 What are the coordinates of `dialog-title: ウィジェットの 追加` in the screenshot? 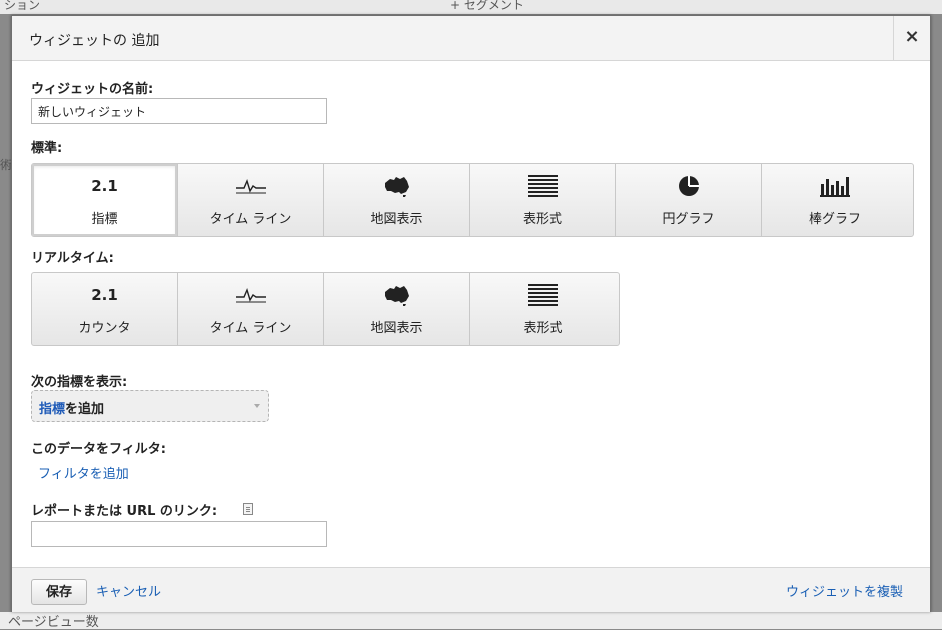 It's located at (94, 41).